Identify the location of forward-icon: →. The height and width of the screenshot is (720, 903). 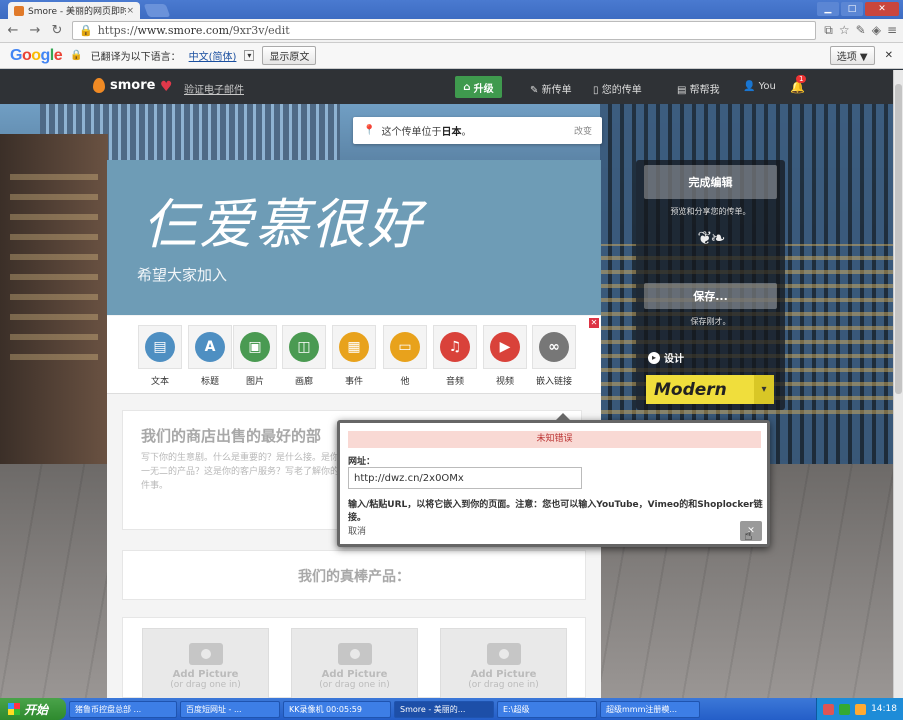
(35, 30).